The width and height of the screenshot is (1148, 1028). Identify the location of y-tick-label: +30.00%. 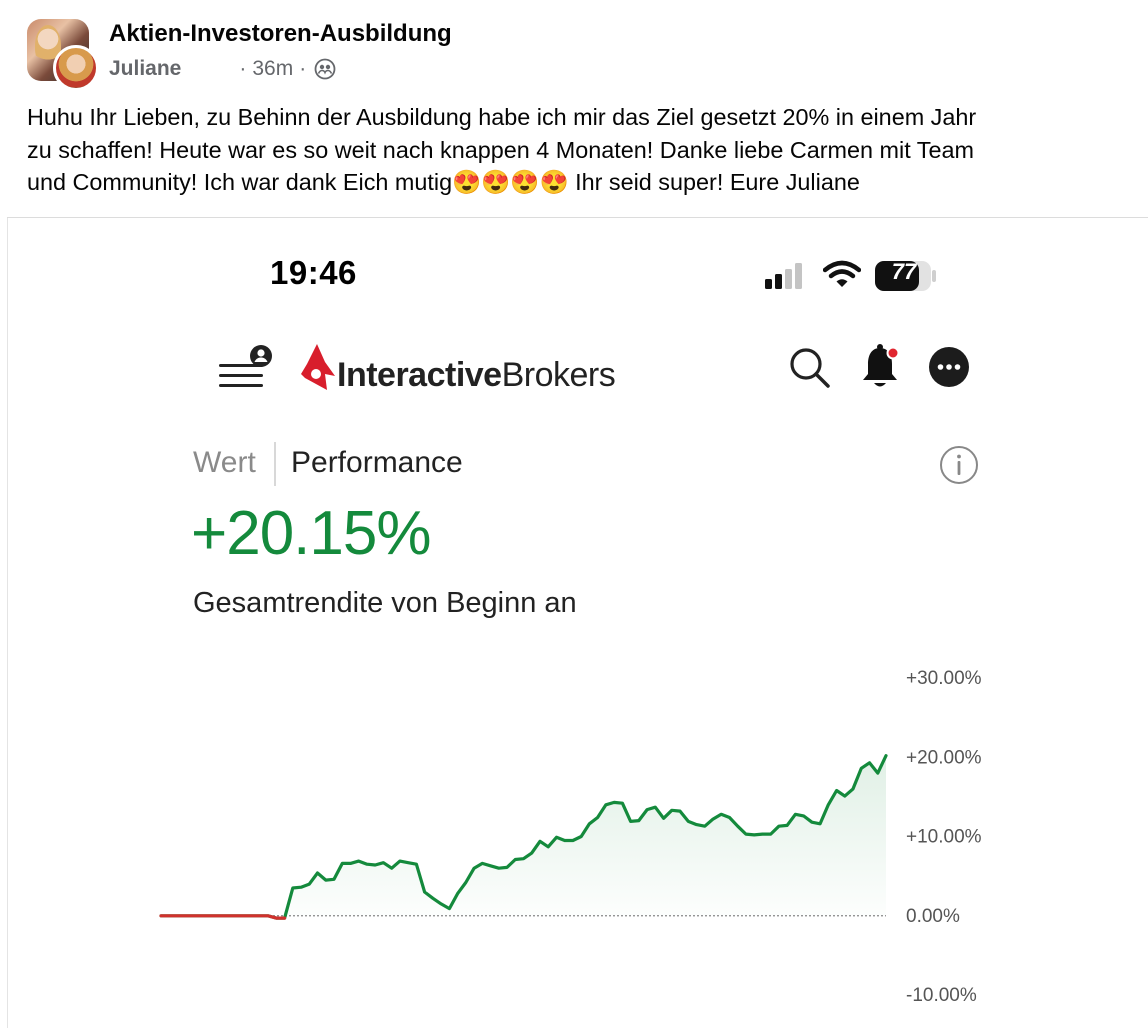
(944, 678).